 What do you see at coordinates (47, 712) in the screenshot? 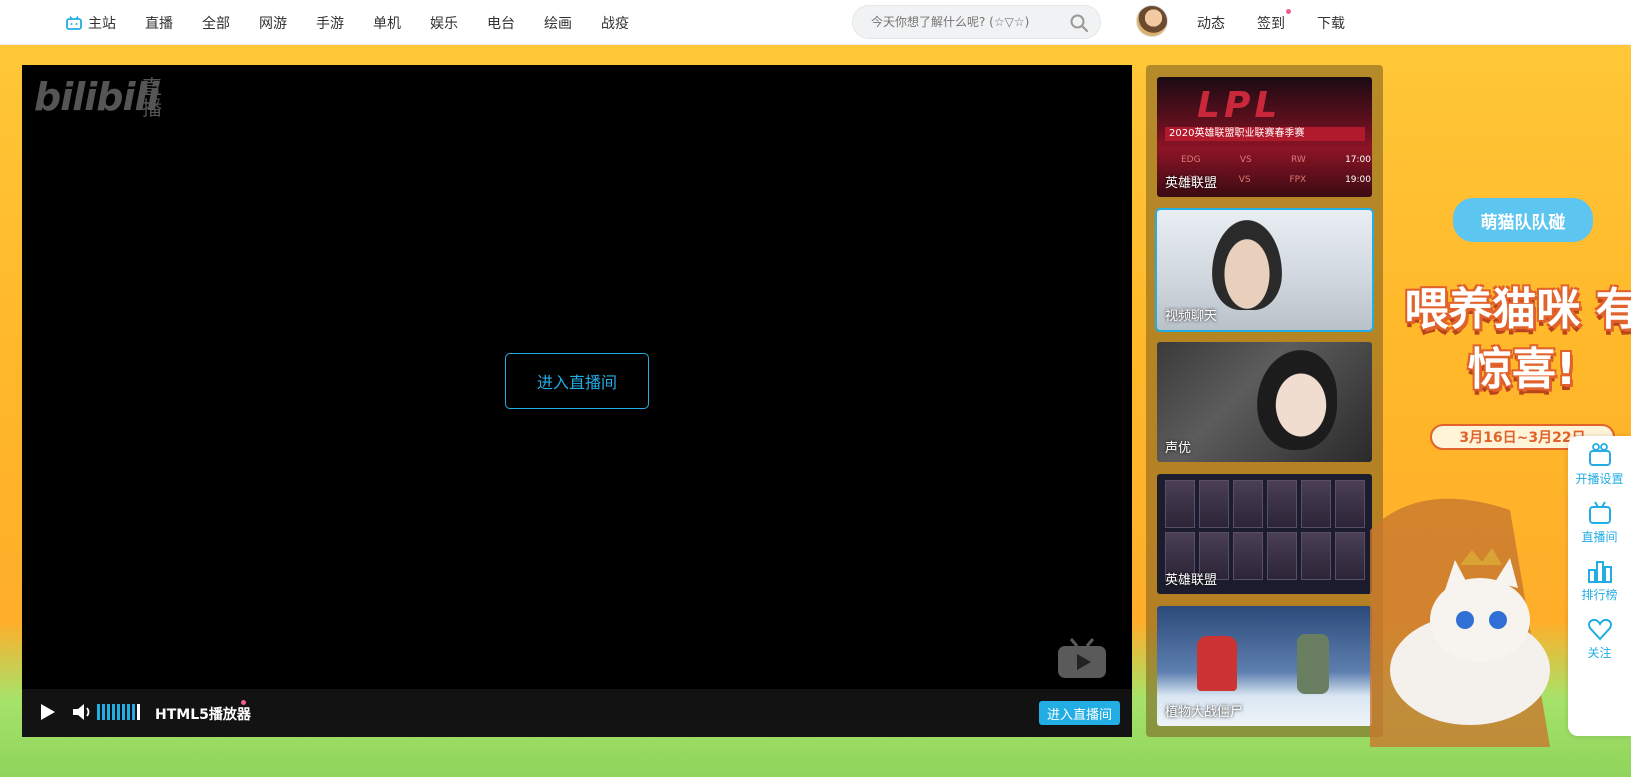
I see `play-icon` at bounding box center [47, 712].